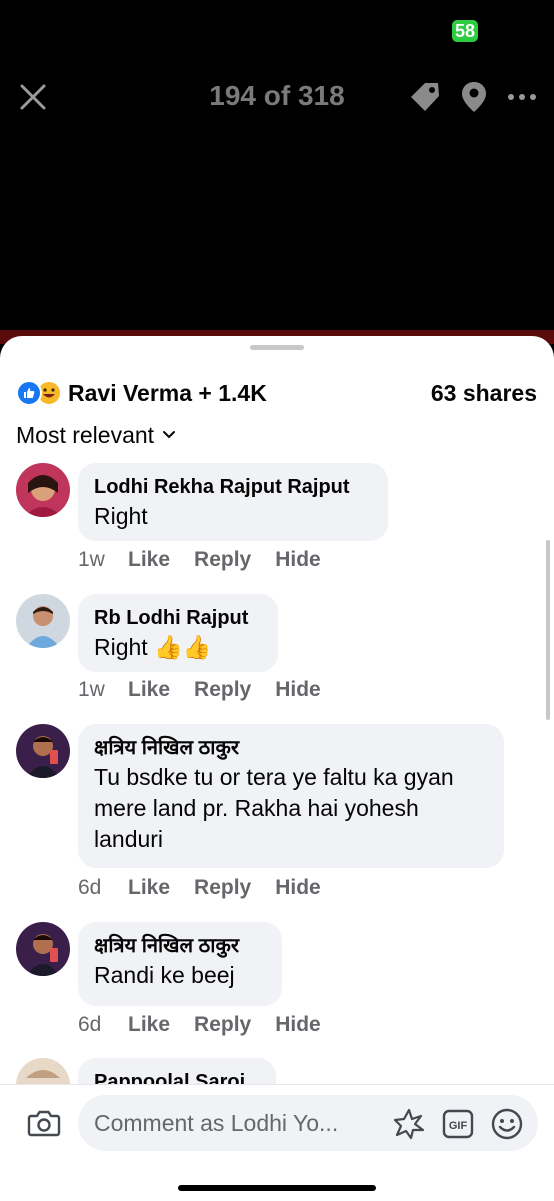  What do you see at coordinates (85, 434) in the screenshot?
I see `sort-label: Most relevant` at bounding box center [85, 434].